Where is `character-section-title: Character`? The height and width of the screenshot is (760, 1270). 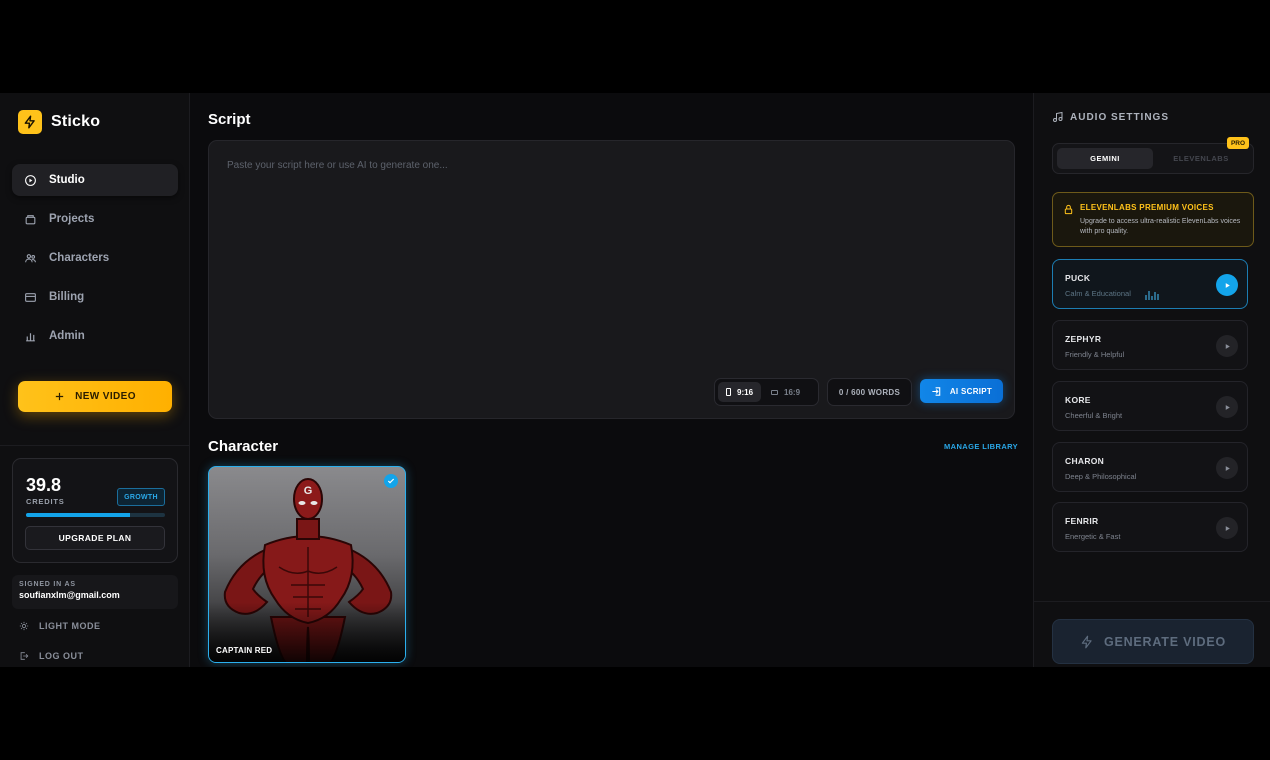 character-section-title: Character is located at coordinates (243, 446).